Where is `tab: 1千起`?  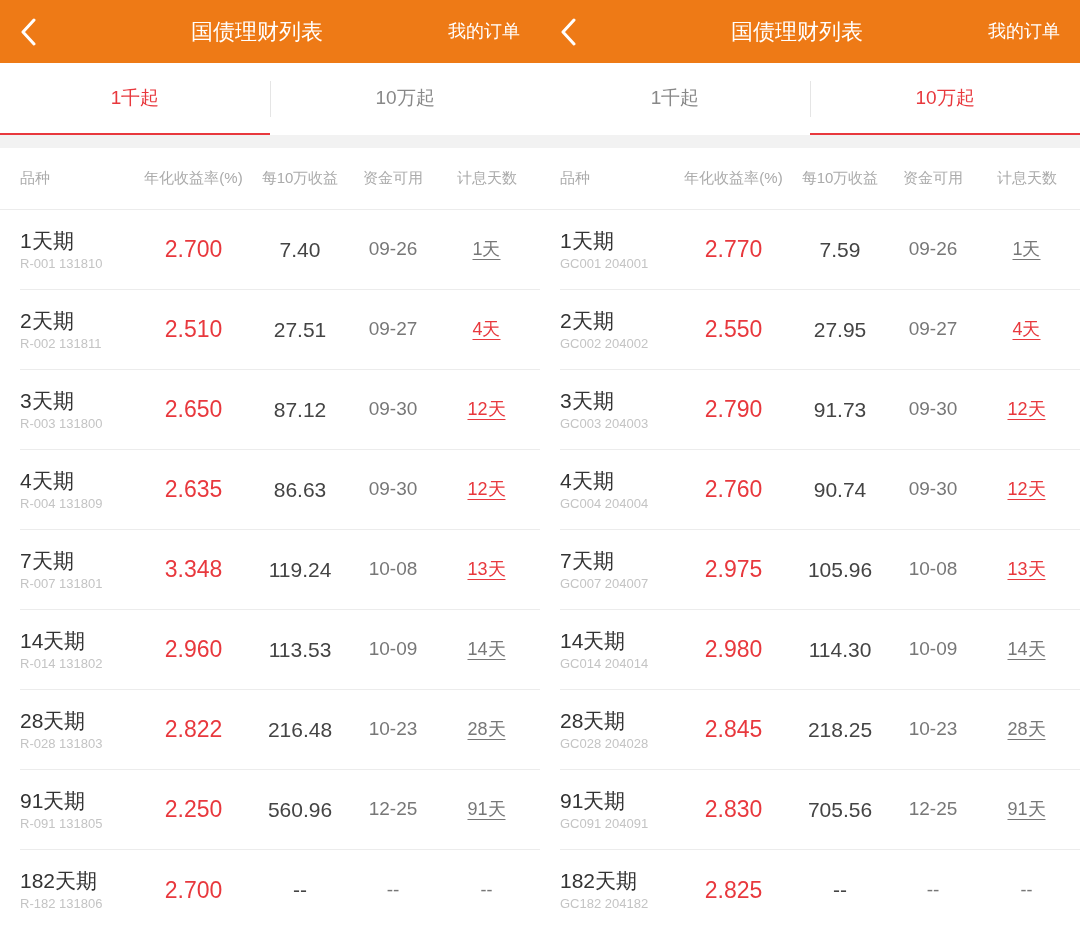
tab: 1千起 is located at coordinates (675, 99).